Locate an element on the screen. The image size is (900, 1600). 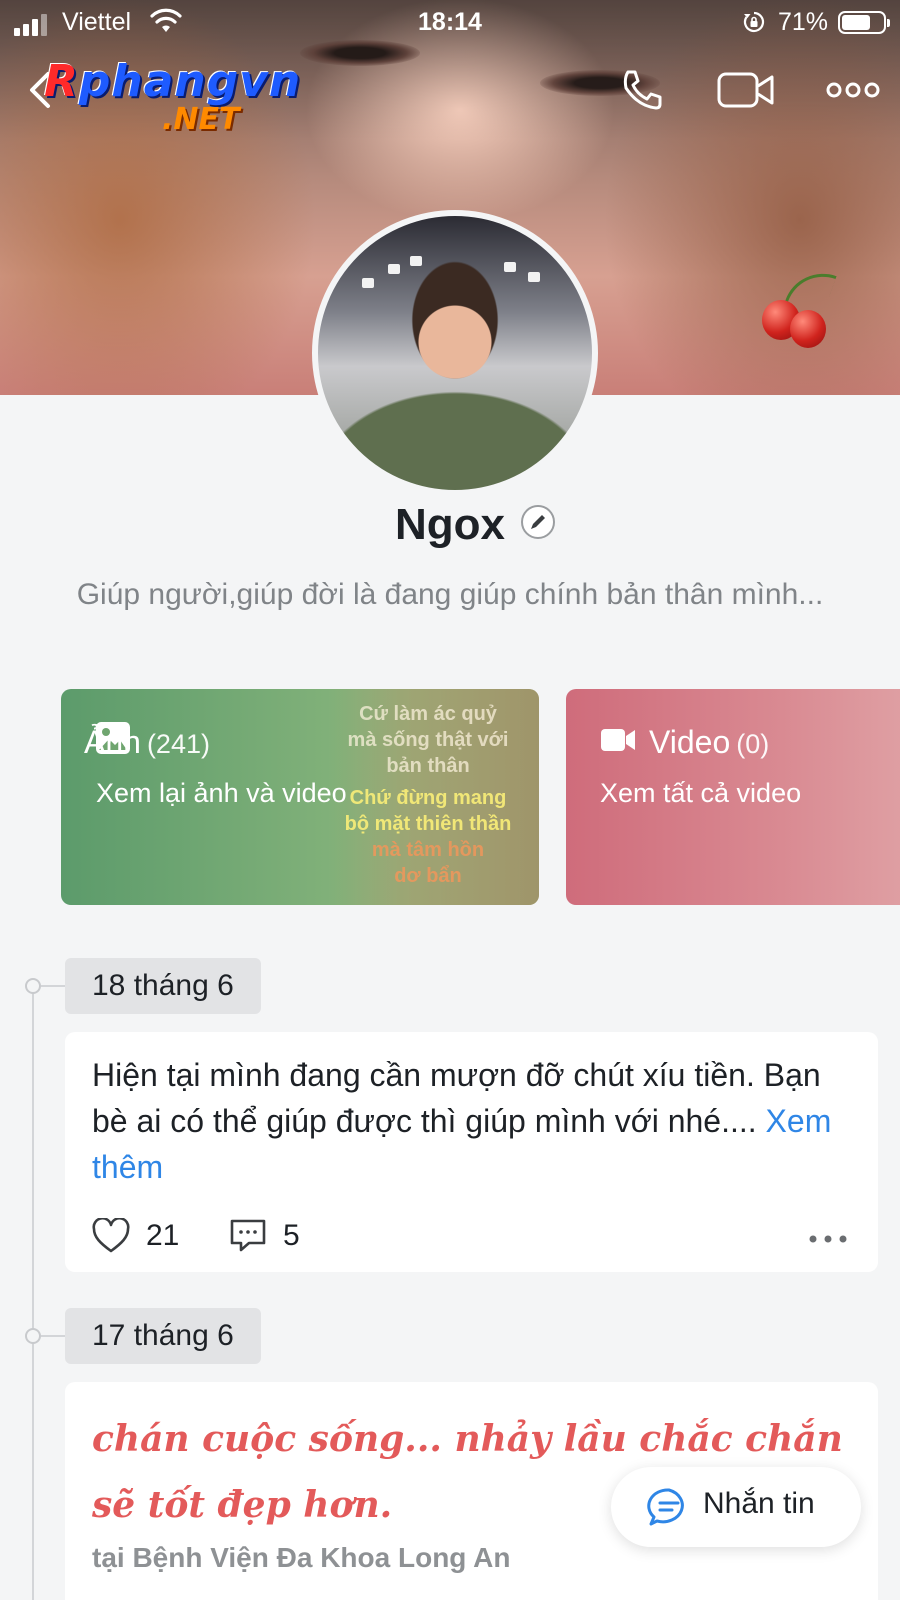
video-call-icon is located at coordinates (746, 90).